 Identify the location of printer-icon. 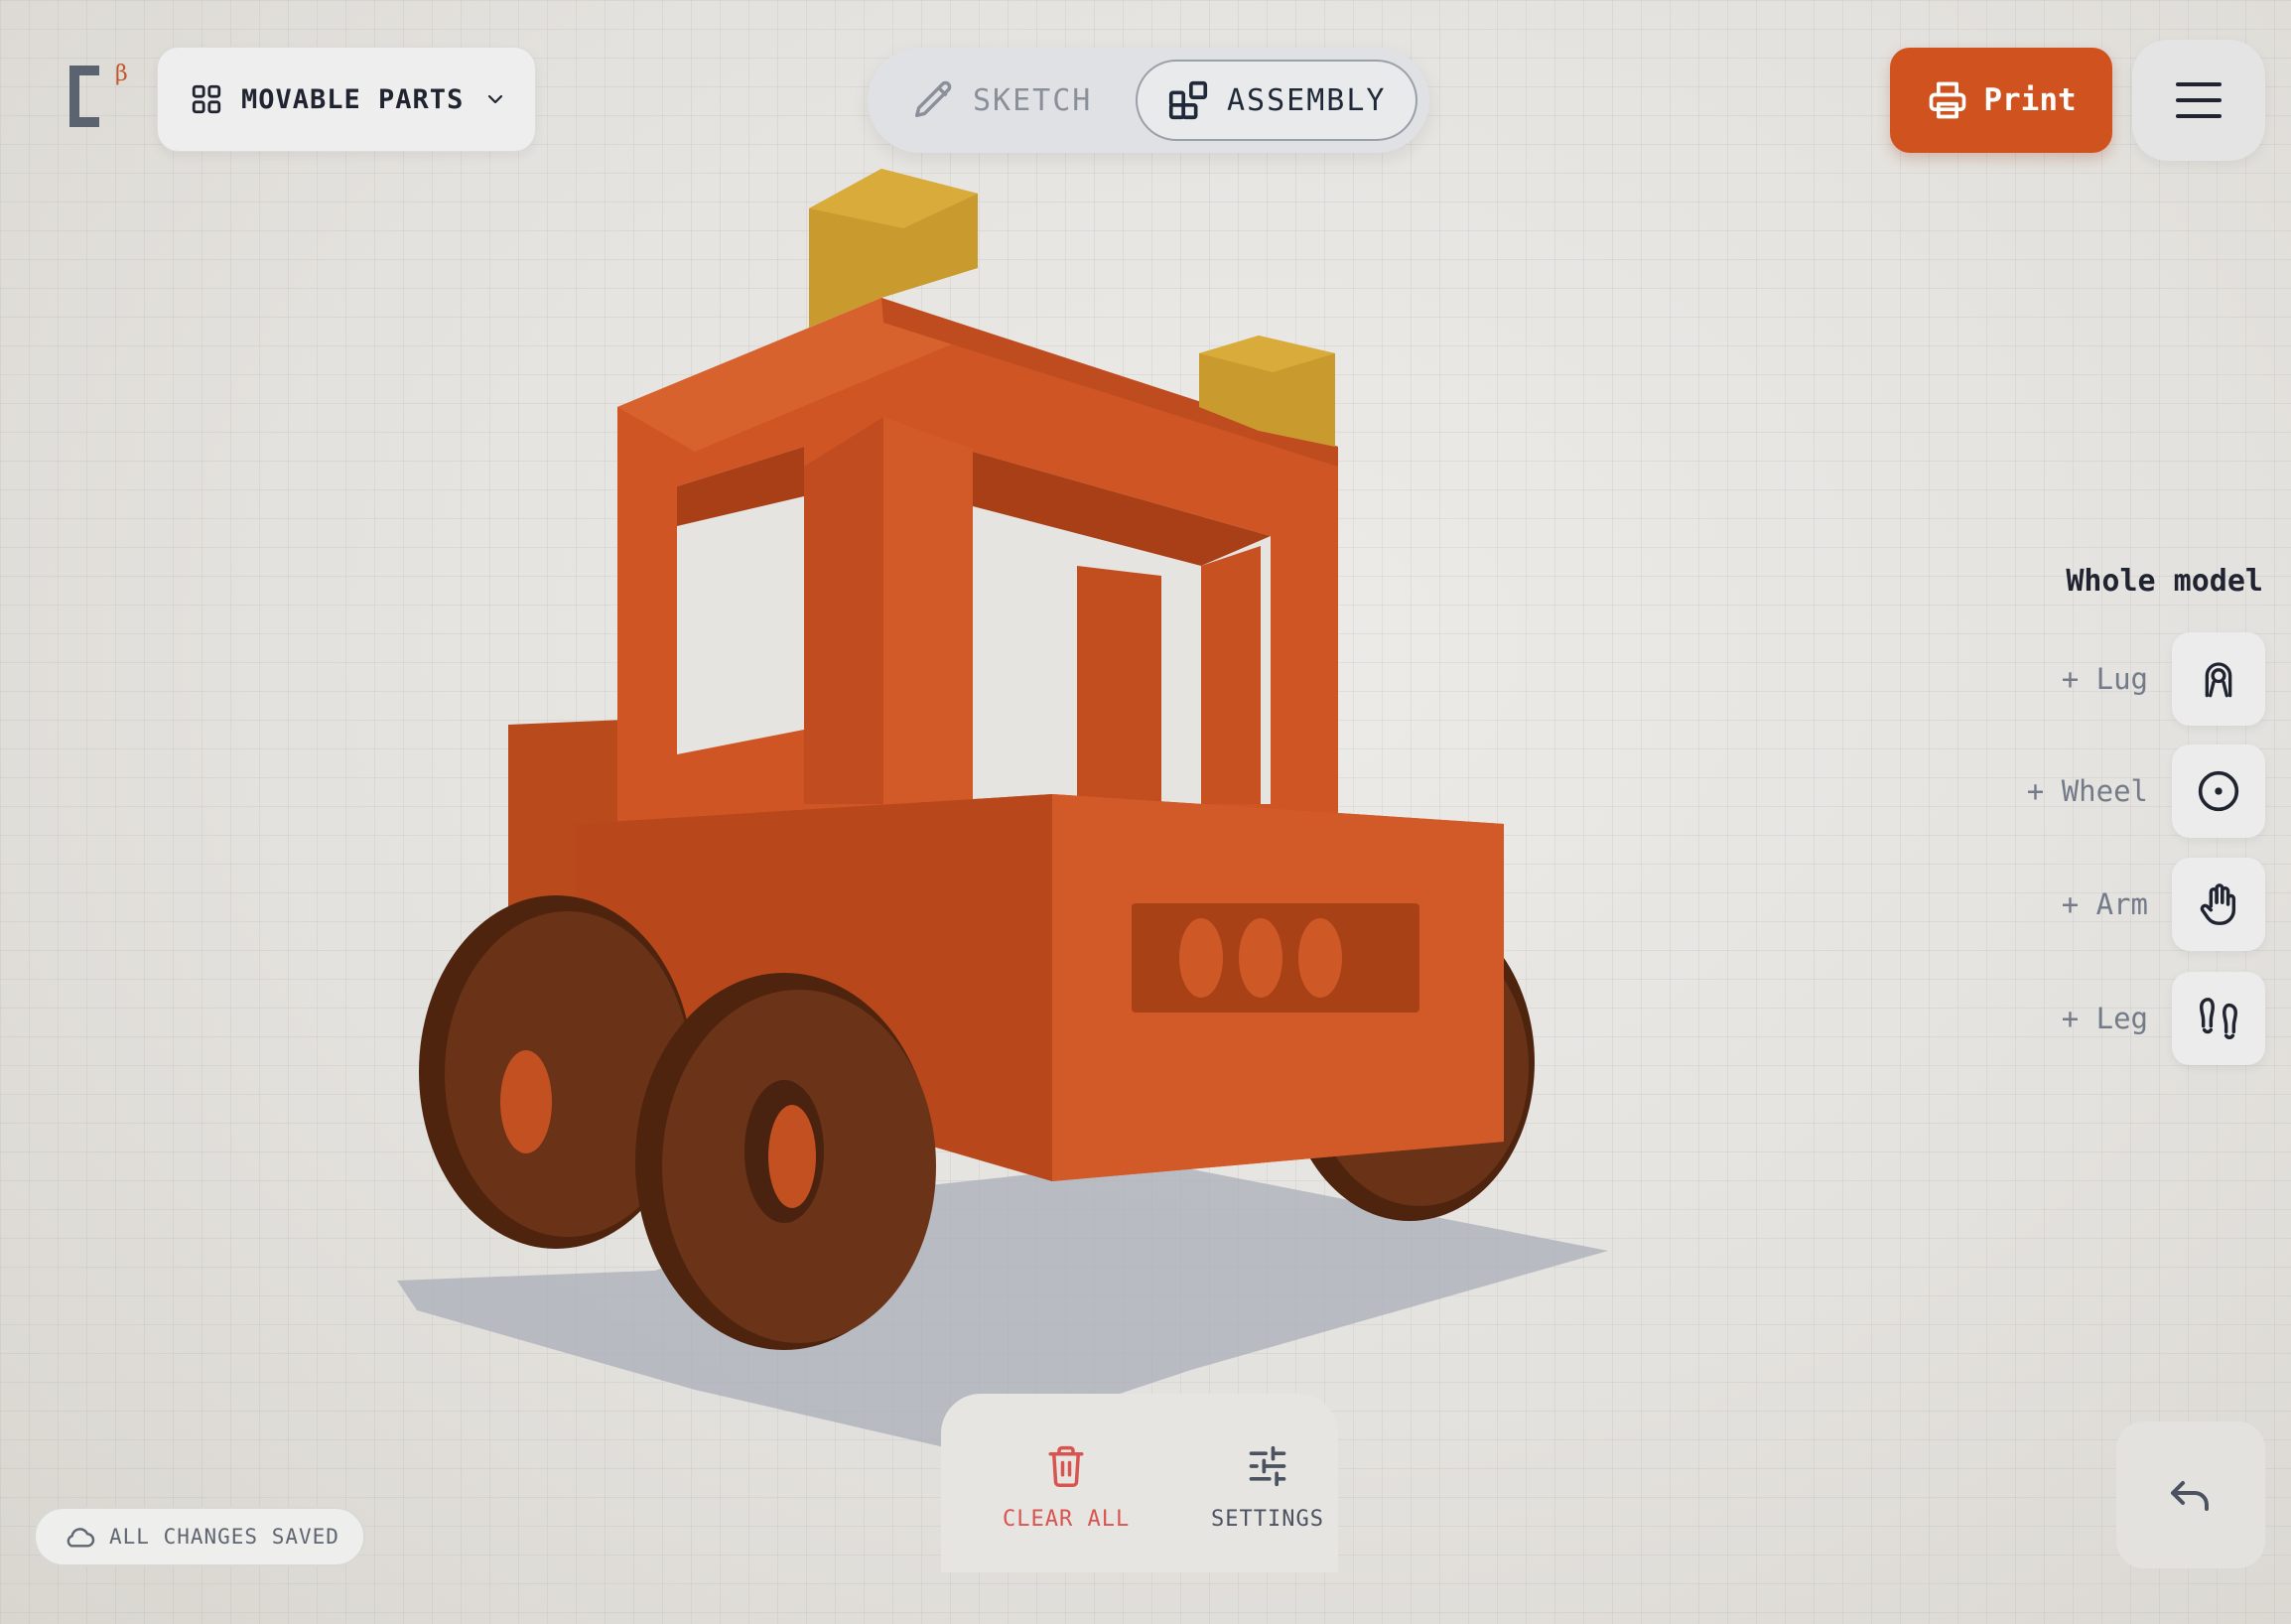
(1947, 100).